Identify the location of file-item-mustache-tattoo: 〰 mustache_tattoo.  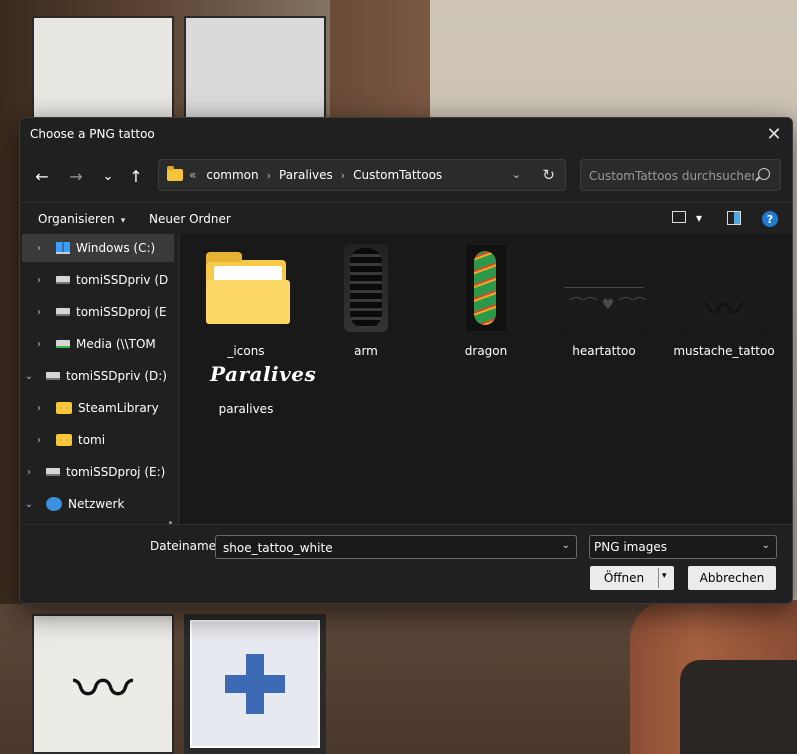
(724, 300).